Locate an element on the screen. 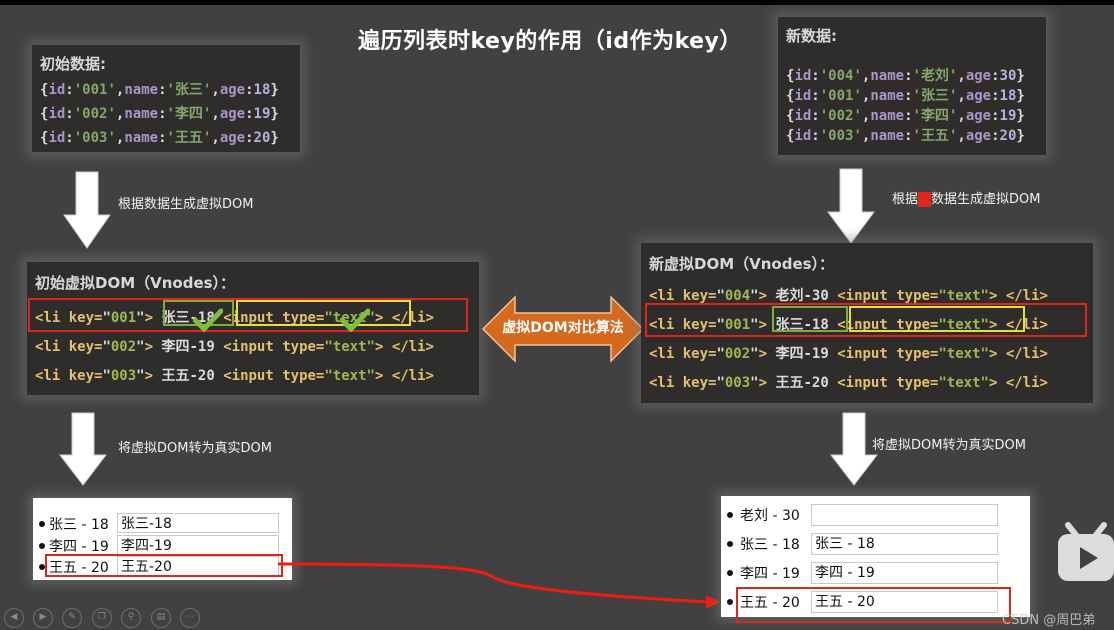 This screenshot has width=1114, height=630. new-vdom-heading: 新虚拟DOM（Vnodes）： is located at coordinates (742, 264).